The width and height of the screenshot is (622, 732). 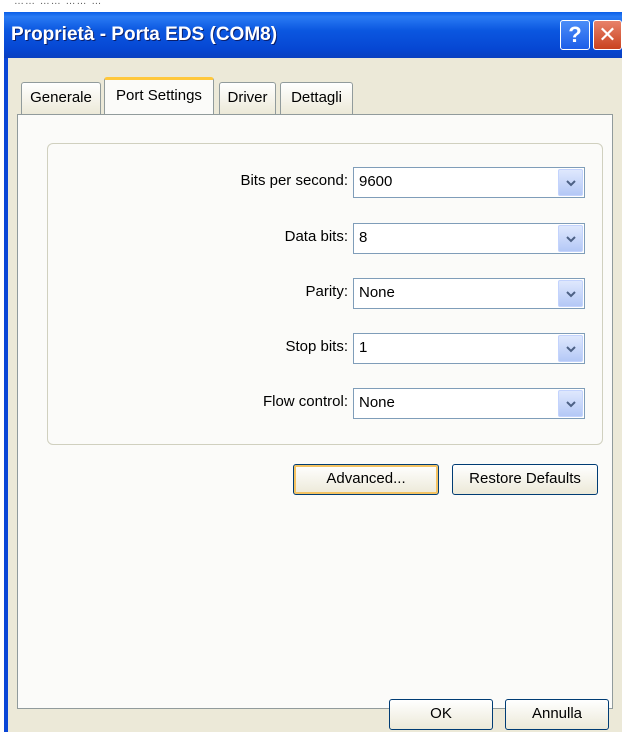 What do you see at coordinates (575, 35) in the screenshot?
I see `help-button: ?` at bounding box center [575, 35].